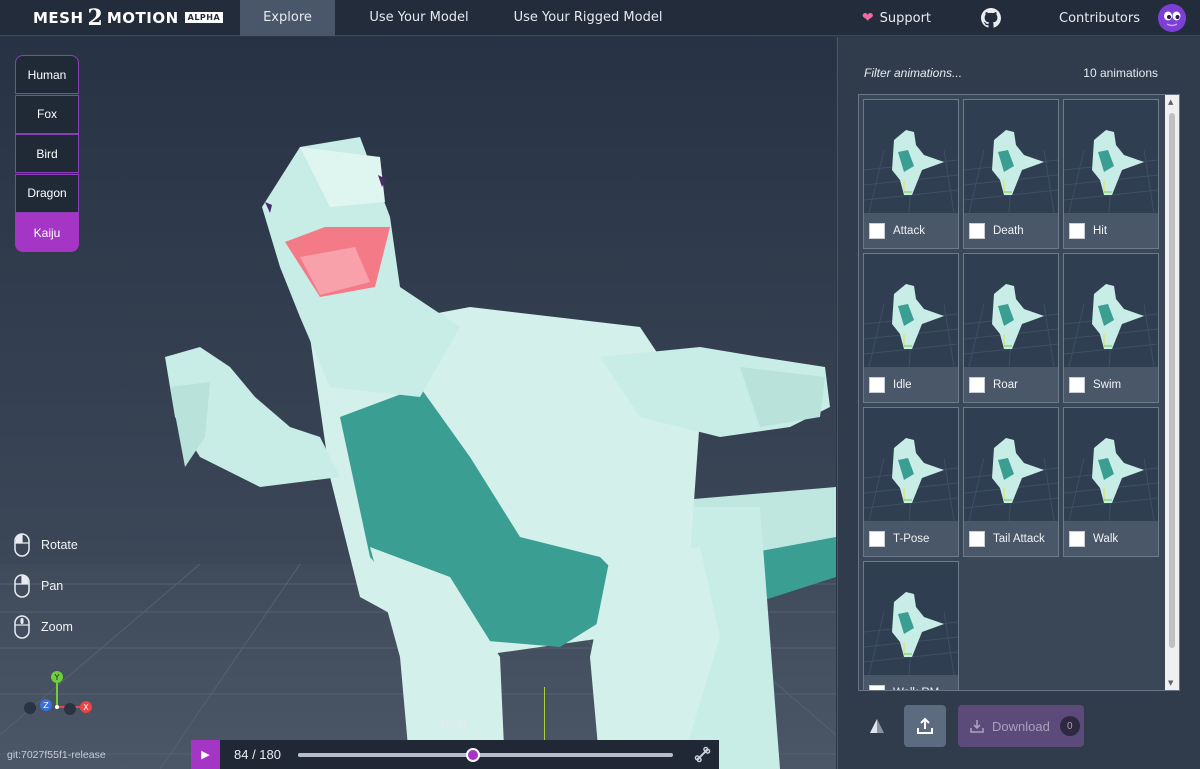 This screenshot has height=769, width=1200. What do you see at coordinates (47, 232) in the screenshot?
I see `model-kaiju-button: Kaiju` at bounding box center [47, 232].